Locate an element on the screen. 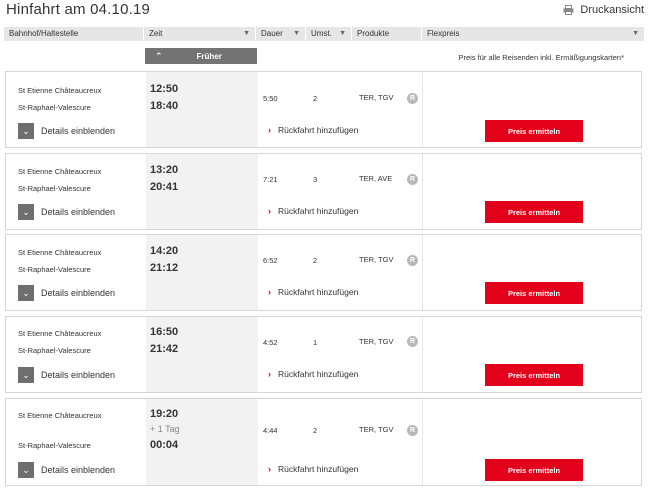 The width and height of the screenshot is (660, 490). products: TER, AVE is located at coordinates (376, 178).